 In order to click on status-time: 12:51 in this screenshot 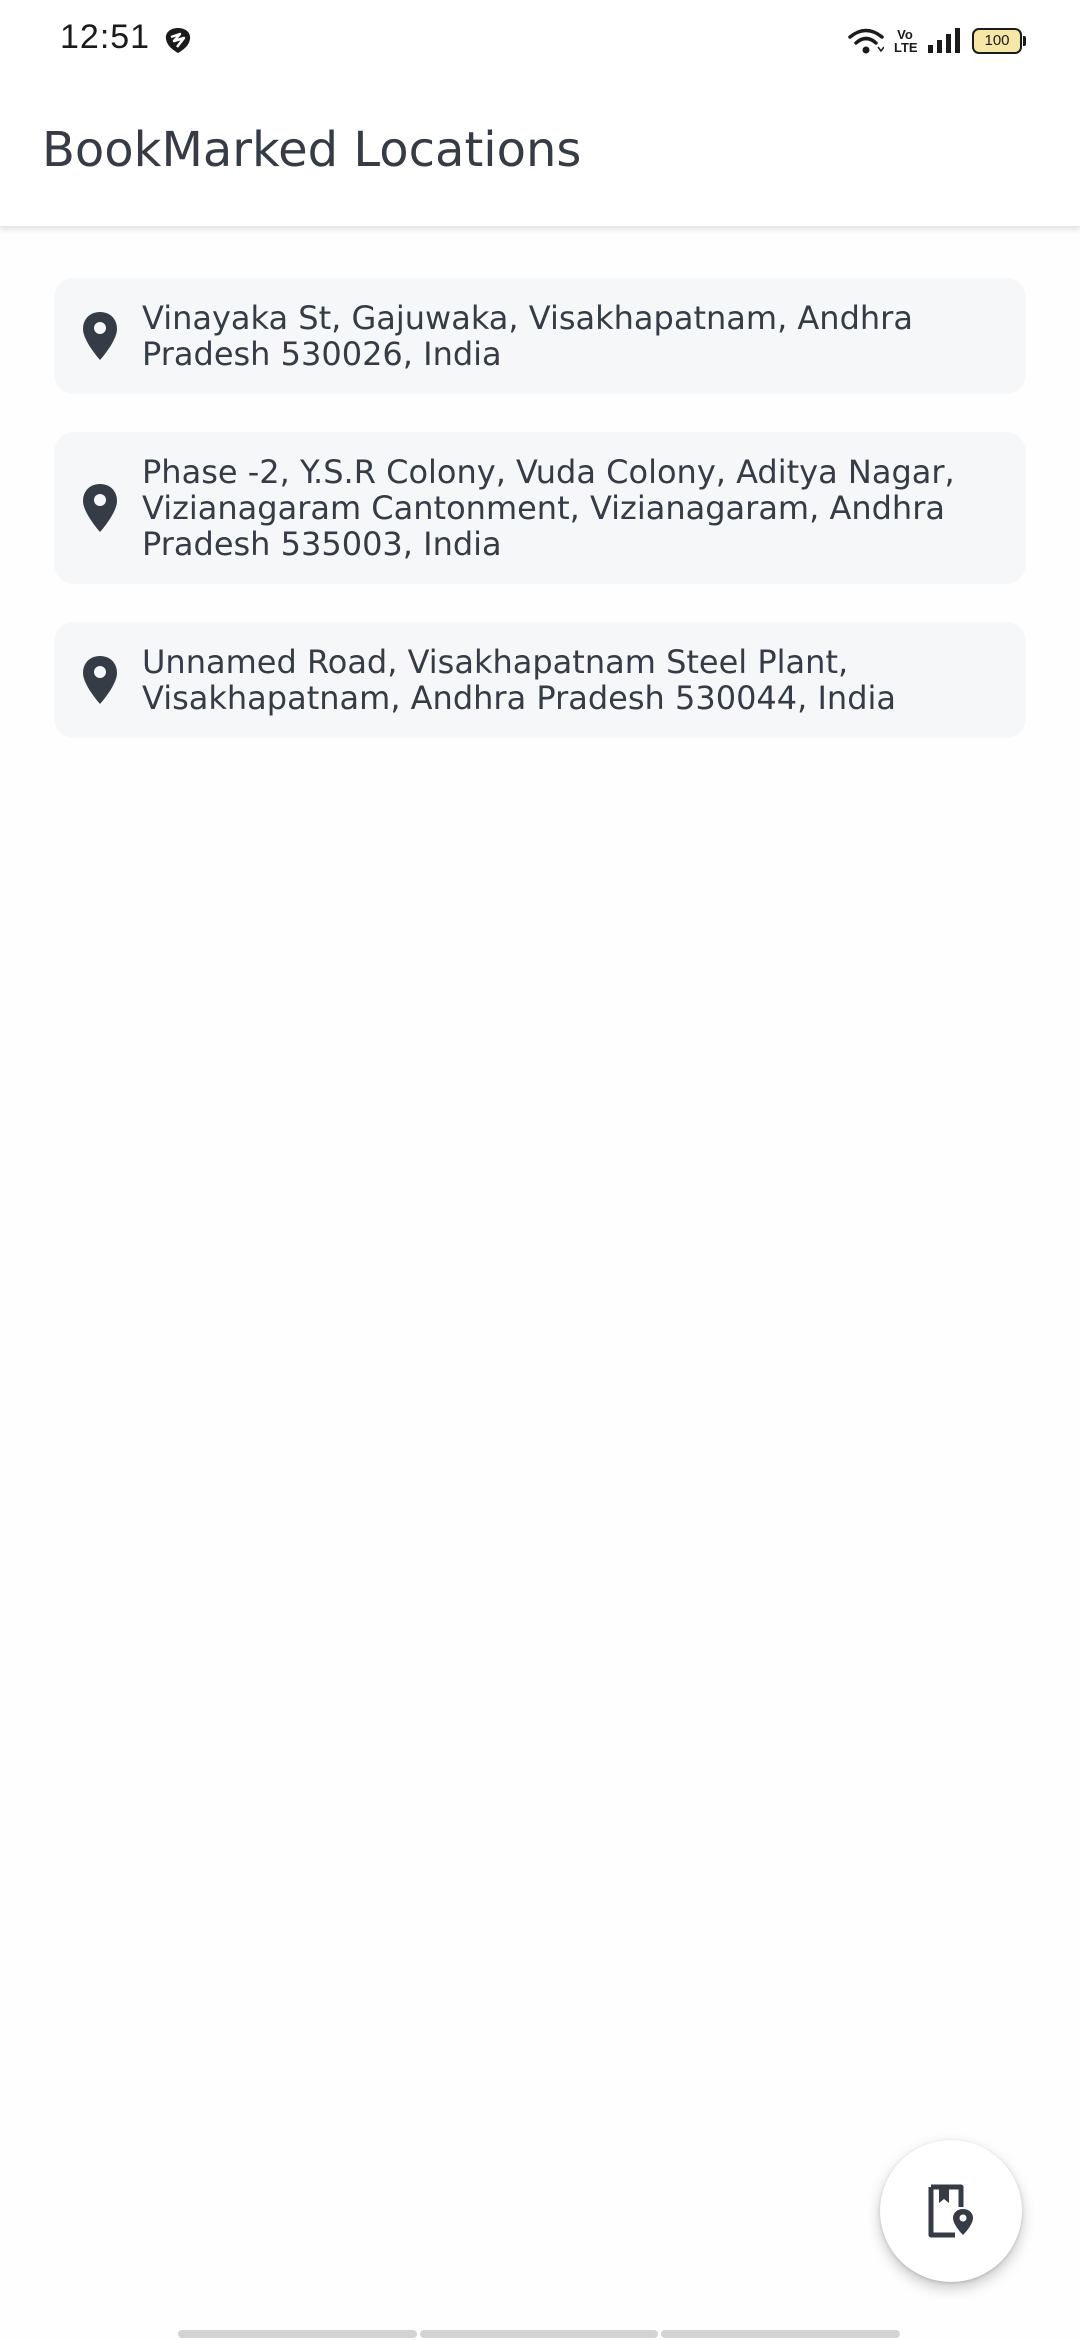, I will do `click(105, 37)`.